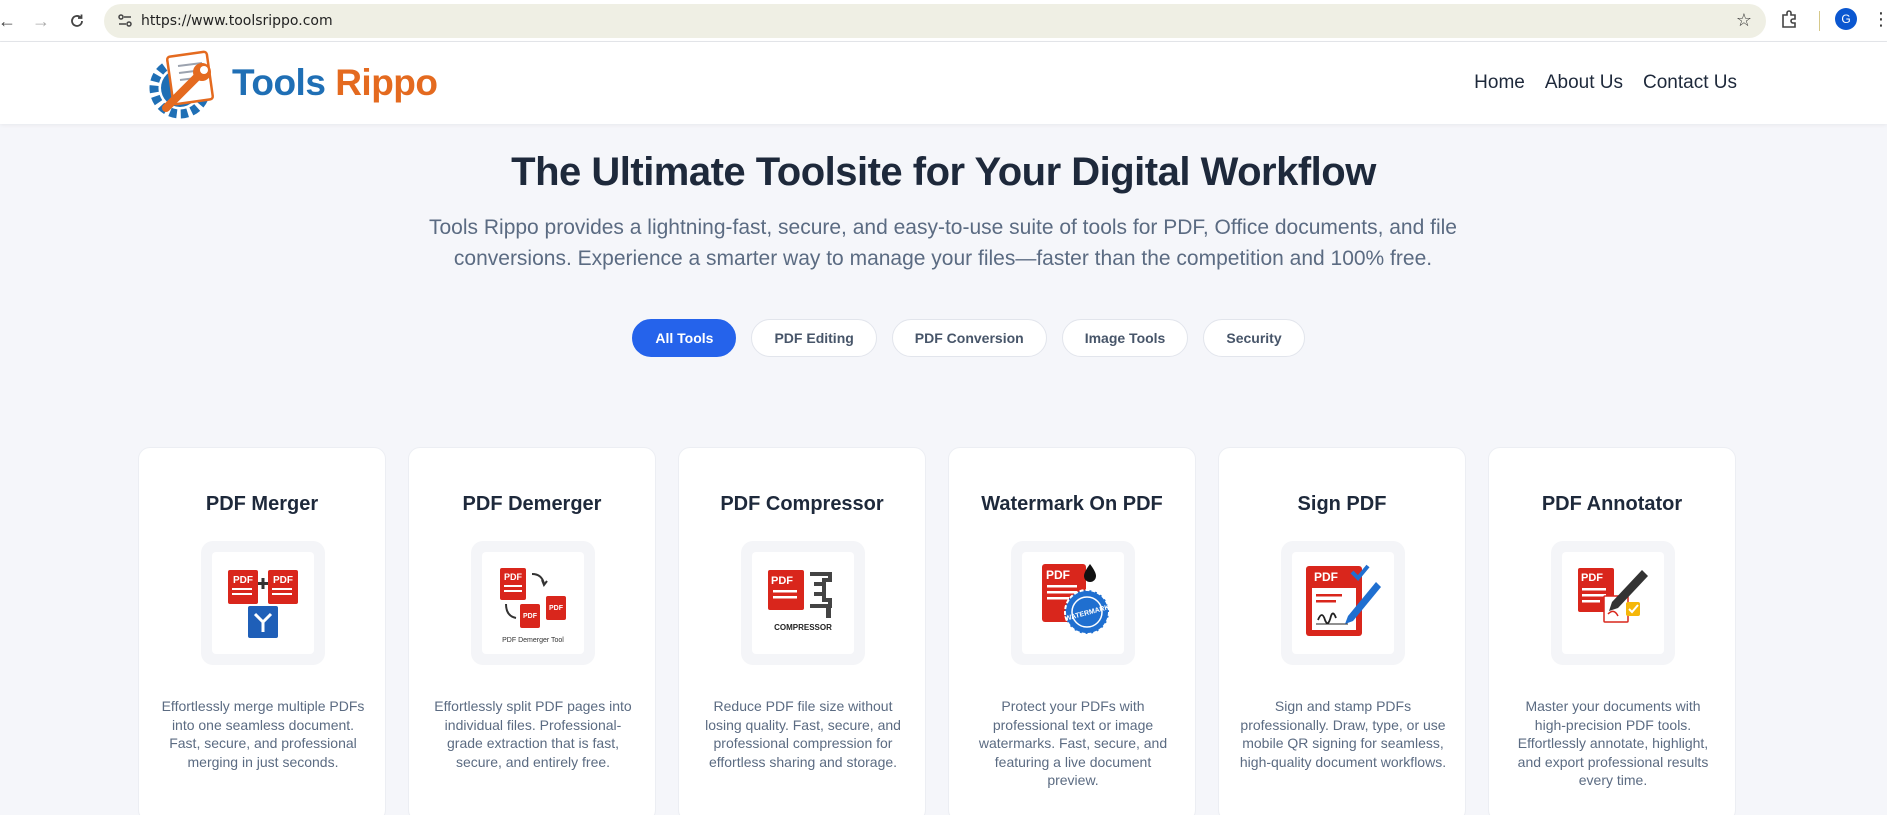 The height and width of the screenshot is (815, 1887). Describe the element at coordinates (1819, 21) in the screenshot. I see `toolbar-divider` at that location.